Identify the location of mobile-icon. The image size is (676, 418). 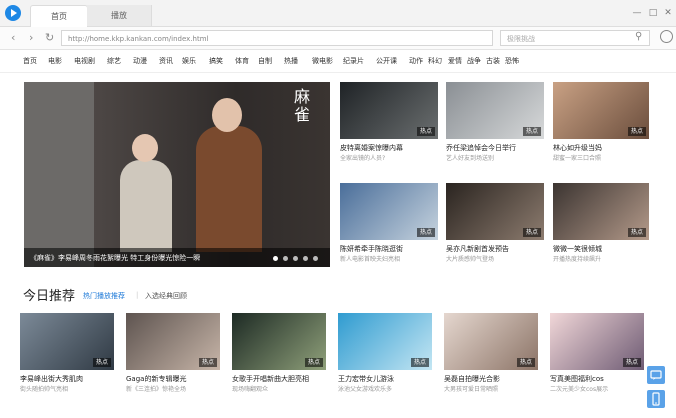
(656, 399).